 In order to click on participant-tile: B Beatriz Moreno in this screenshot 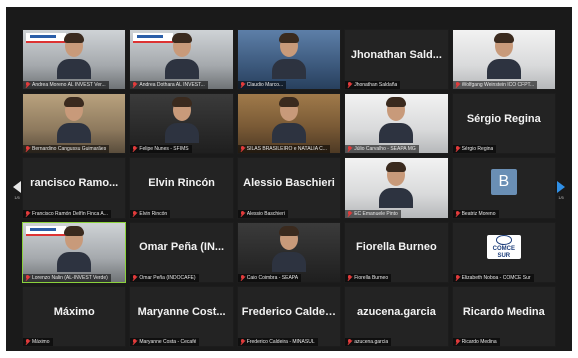, I will do `click(503, 188)`.